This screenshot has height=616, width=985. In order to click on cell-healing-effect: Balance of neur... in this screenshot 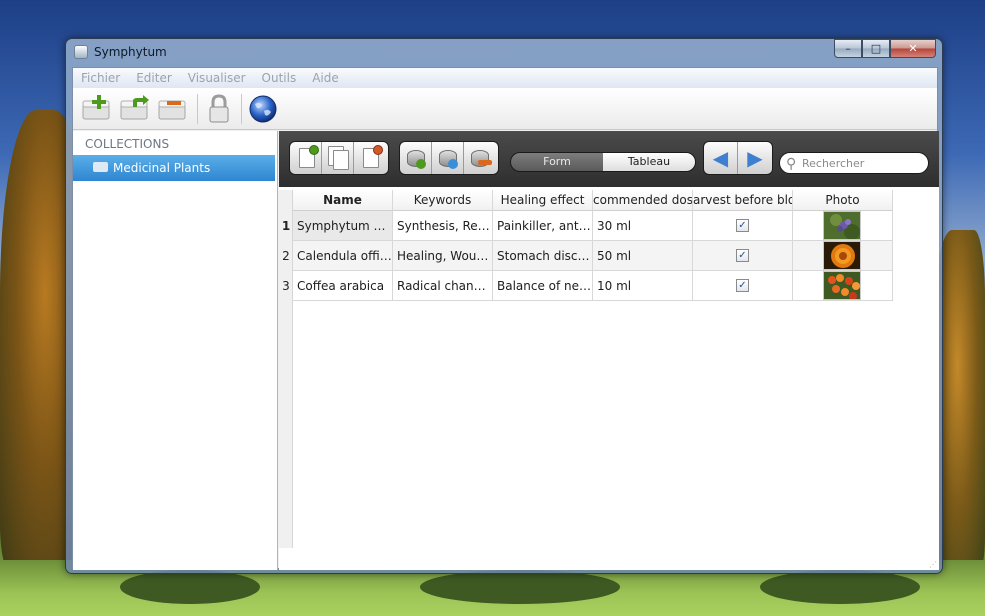, I will do `click(543, 286)`.